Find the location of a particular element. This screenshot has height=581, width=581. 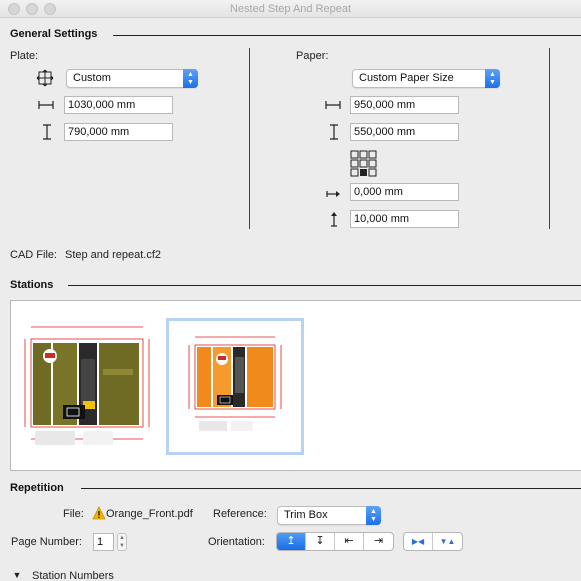

file-value: Orange_Front.pdf is located at coordinates (149, 514).